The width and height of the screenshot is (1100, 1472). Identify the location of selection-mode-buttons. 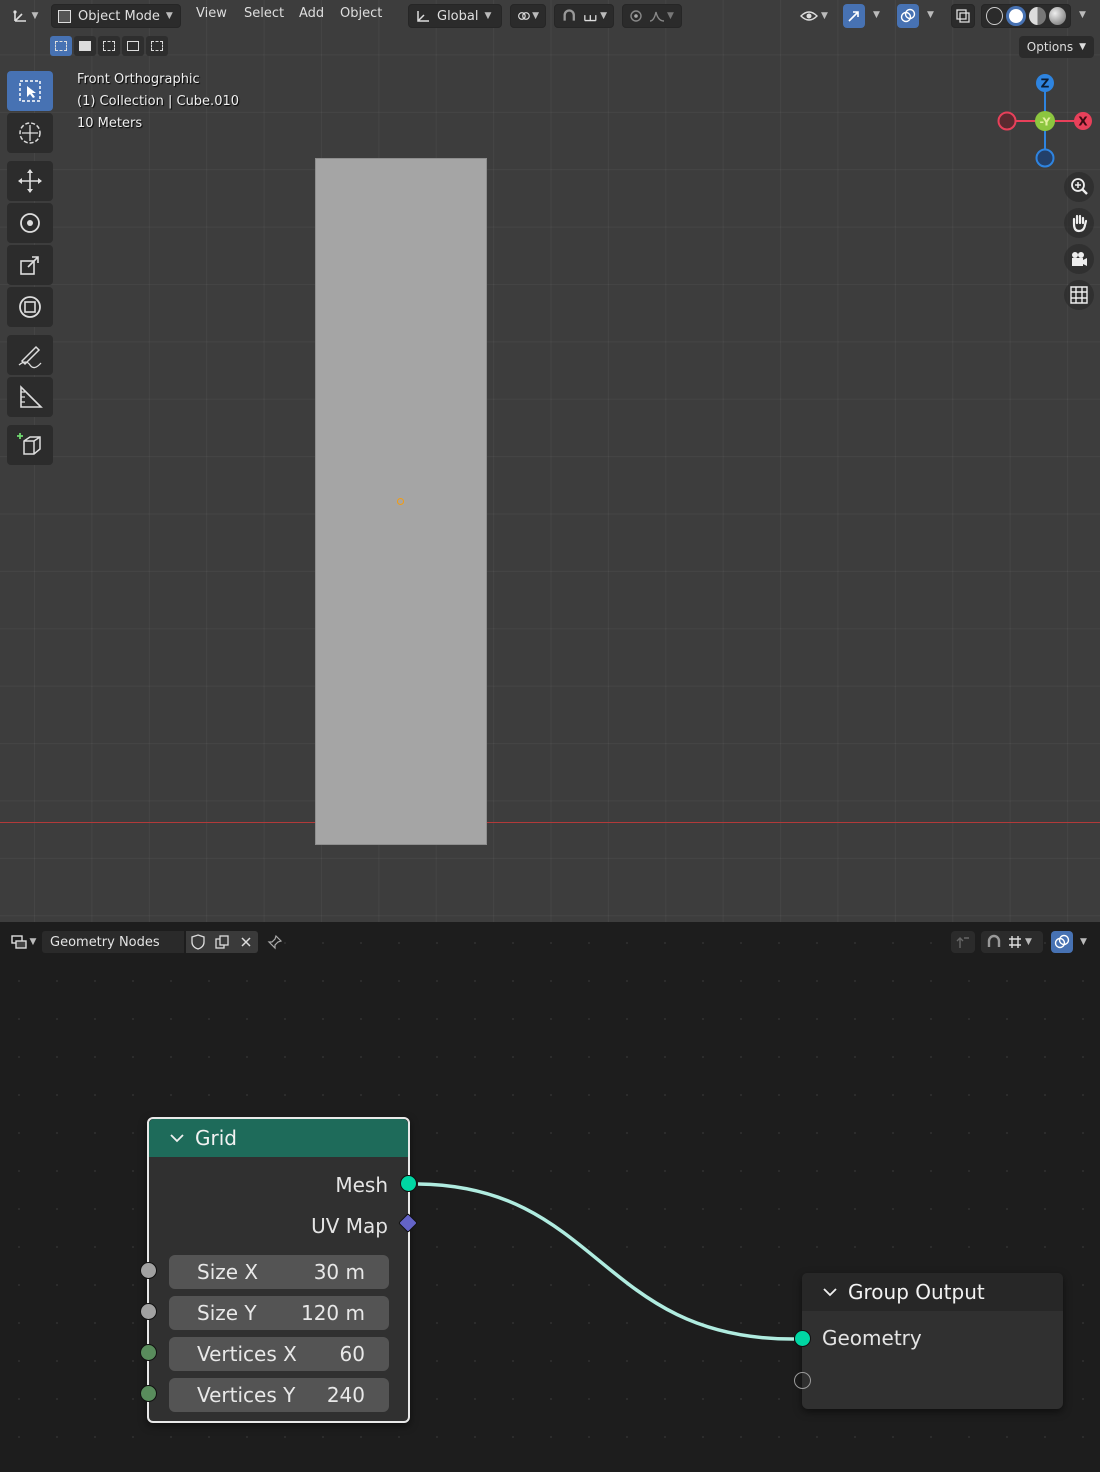
(109, 47).